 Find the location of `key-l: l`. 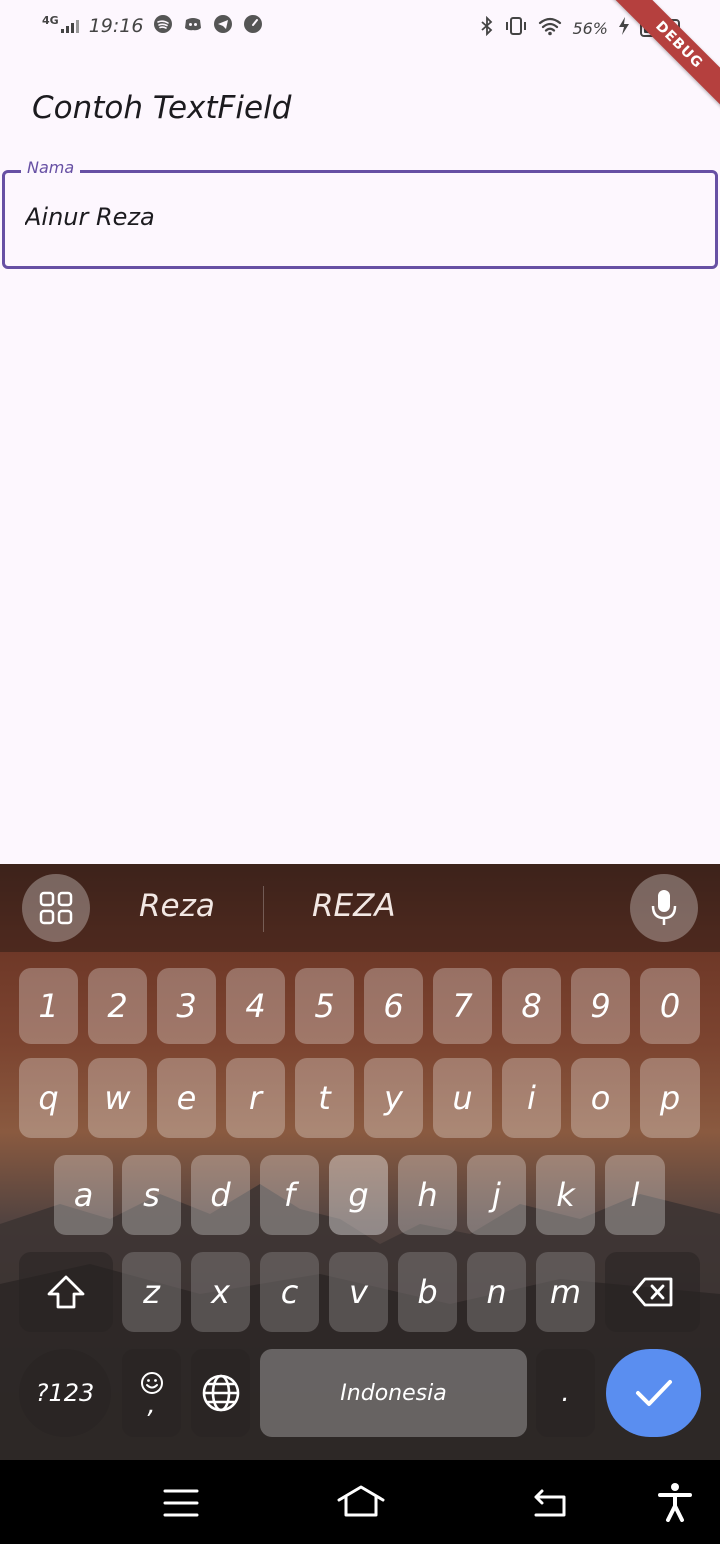

key-l: l is located at coordinates (635, 1195).